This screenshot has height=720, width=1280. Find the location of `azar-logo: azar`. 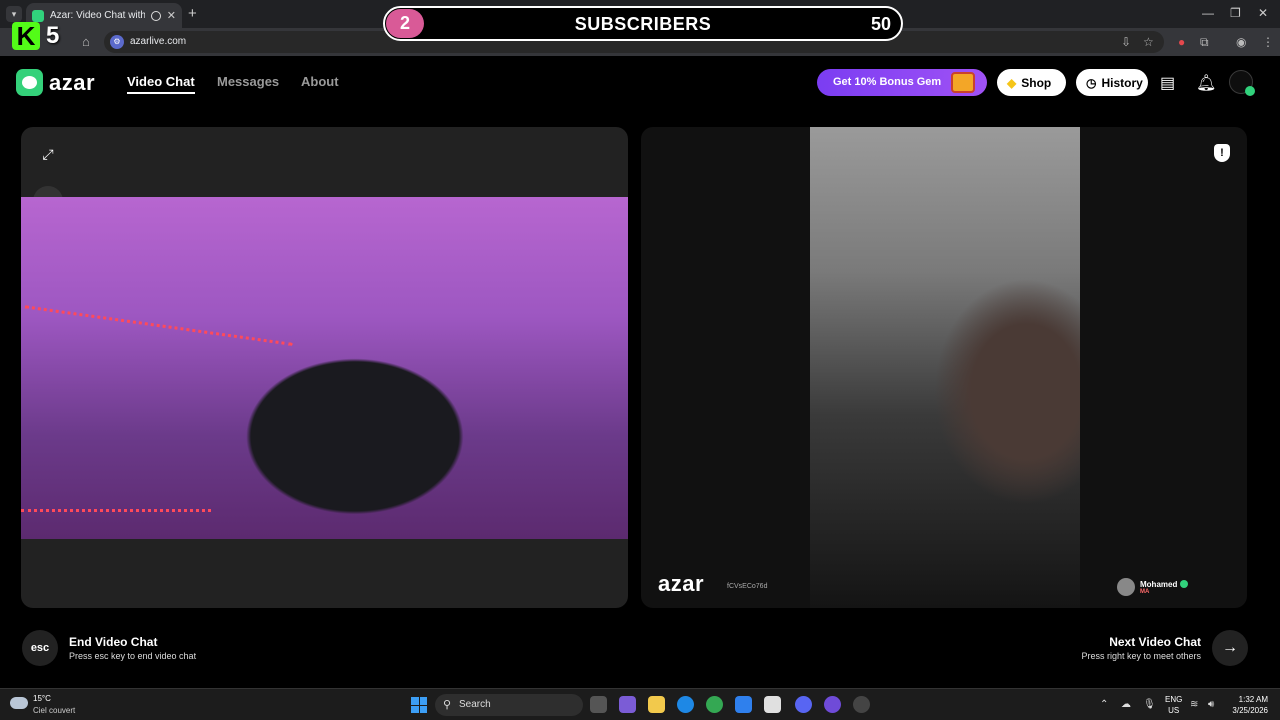

azar-logo: azar is located at coordinates (55, 82).